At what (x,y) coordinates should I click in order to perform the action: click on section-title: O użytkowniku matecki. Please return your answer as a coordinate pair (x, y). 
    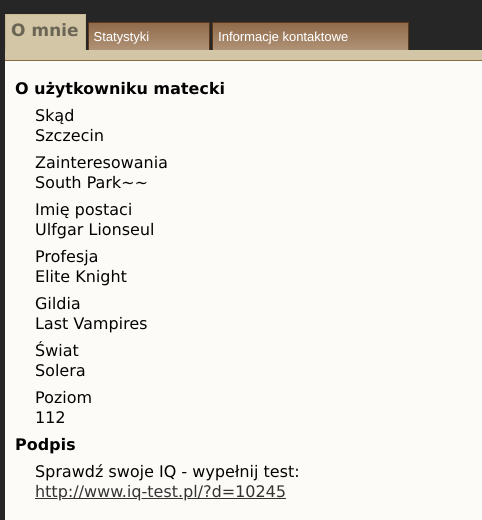
    Looking at the image, I should click on (120, 88).